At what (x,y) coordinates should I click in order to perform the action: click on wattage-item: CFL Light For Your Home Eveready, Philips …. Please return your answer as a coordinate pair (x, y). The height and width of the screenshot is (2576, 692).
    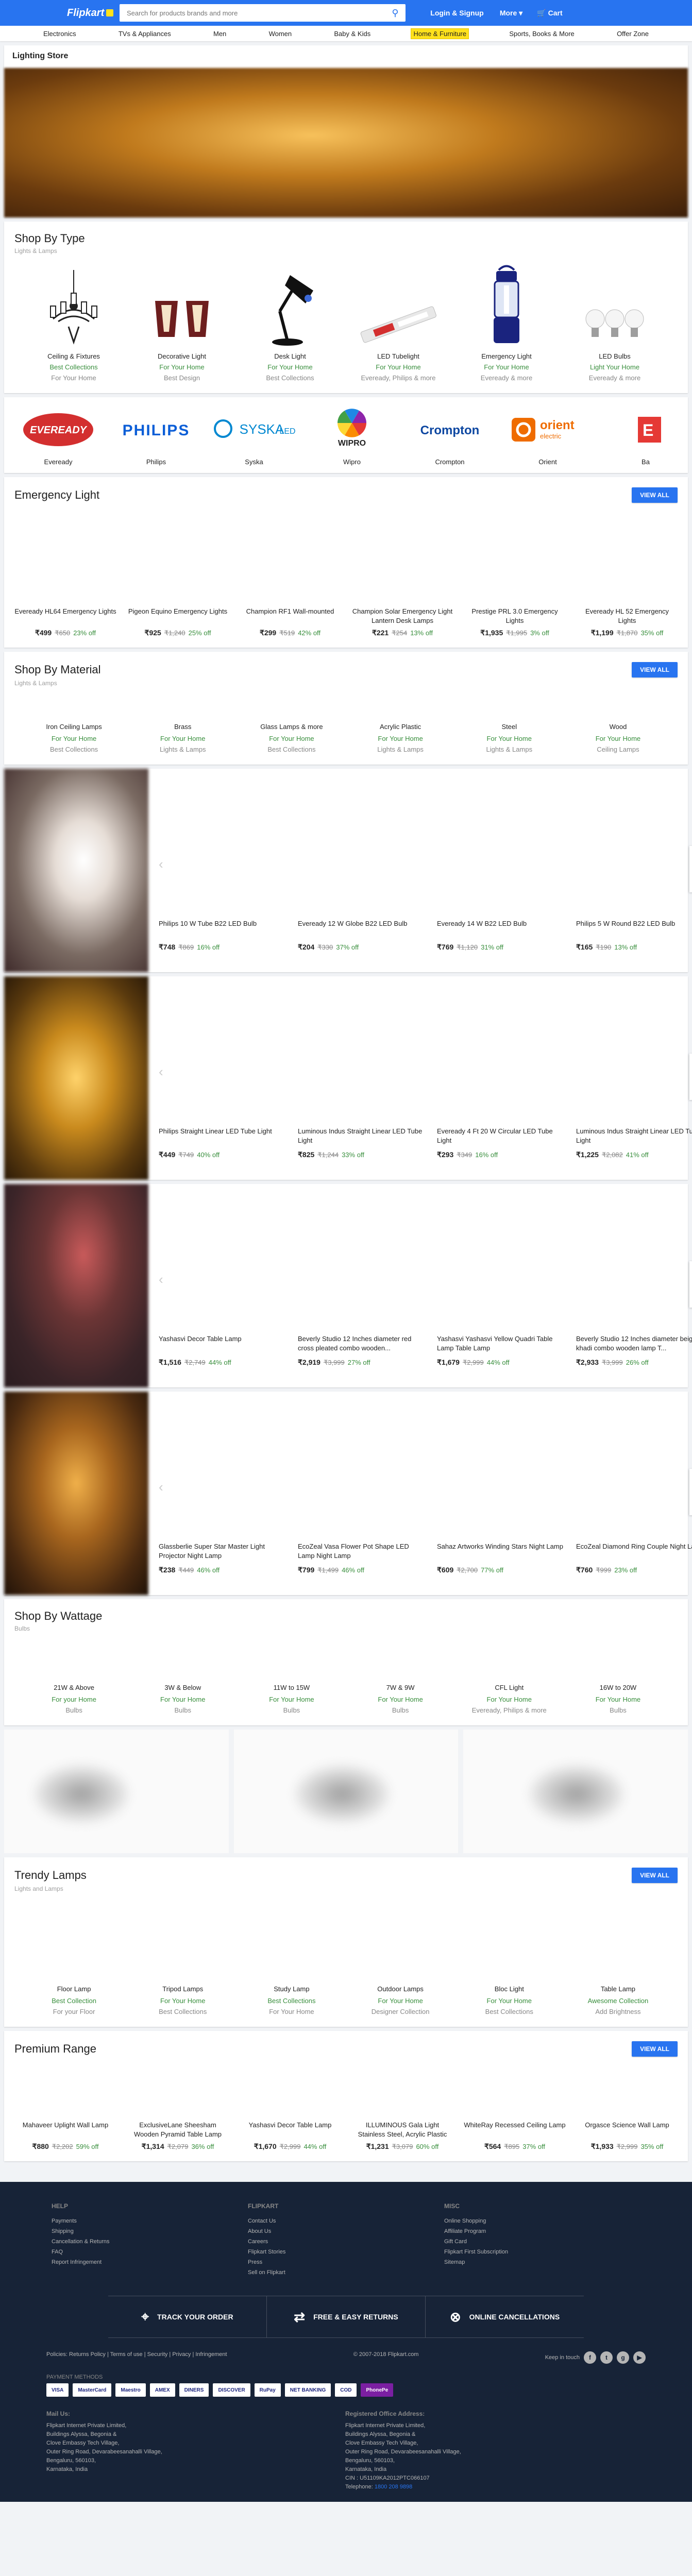
    Looking at the image, I should click on (509, 1699).